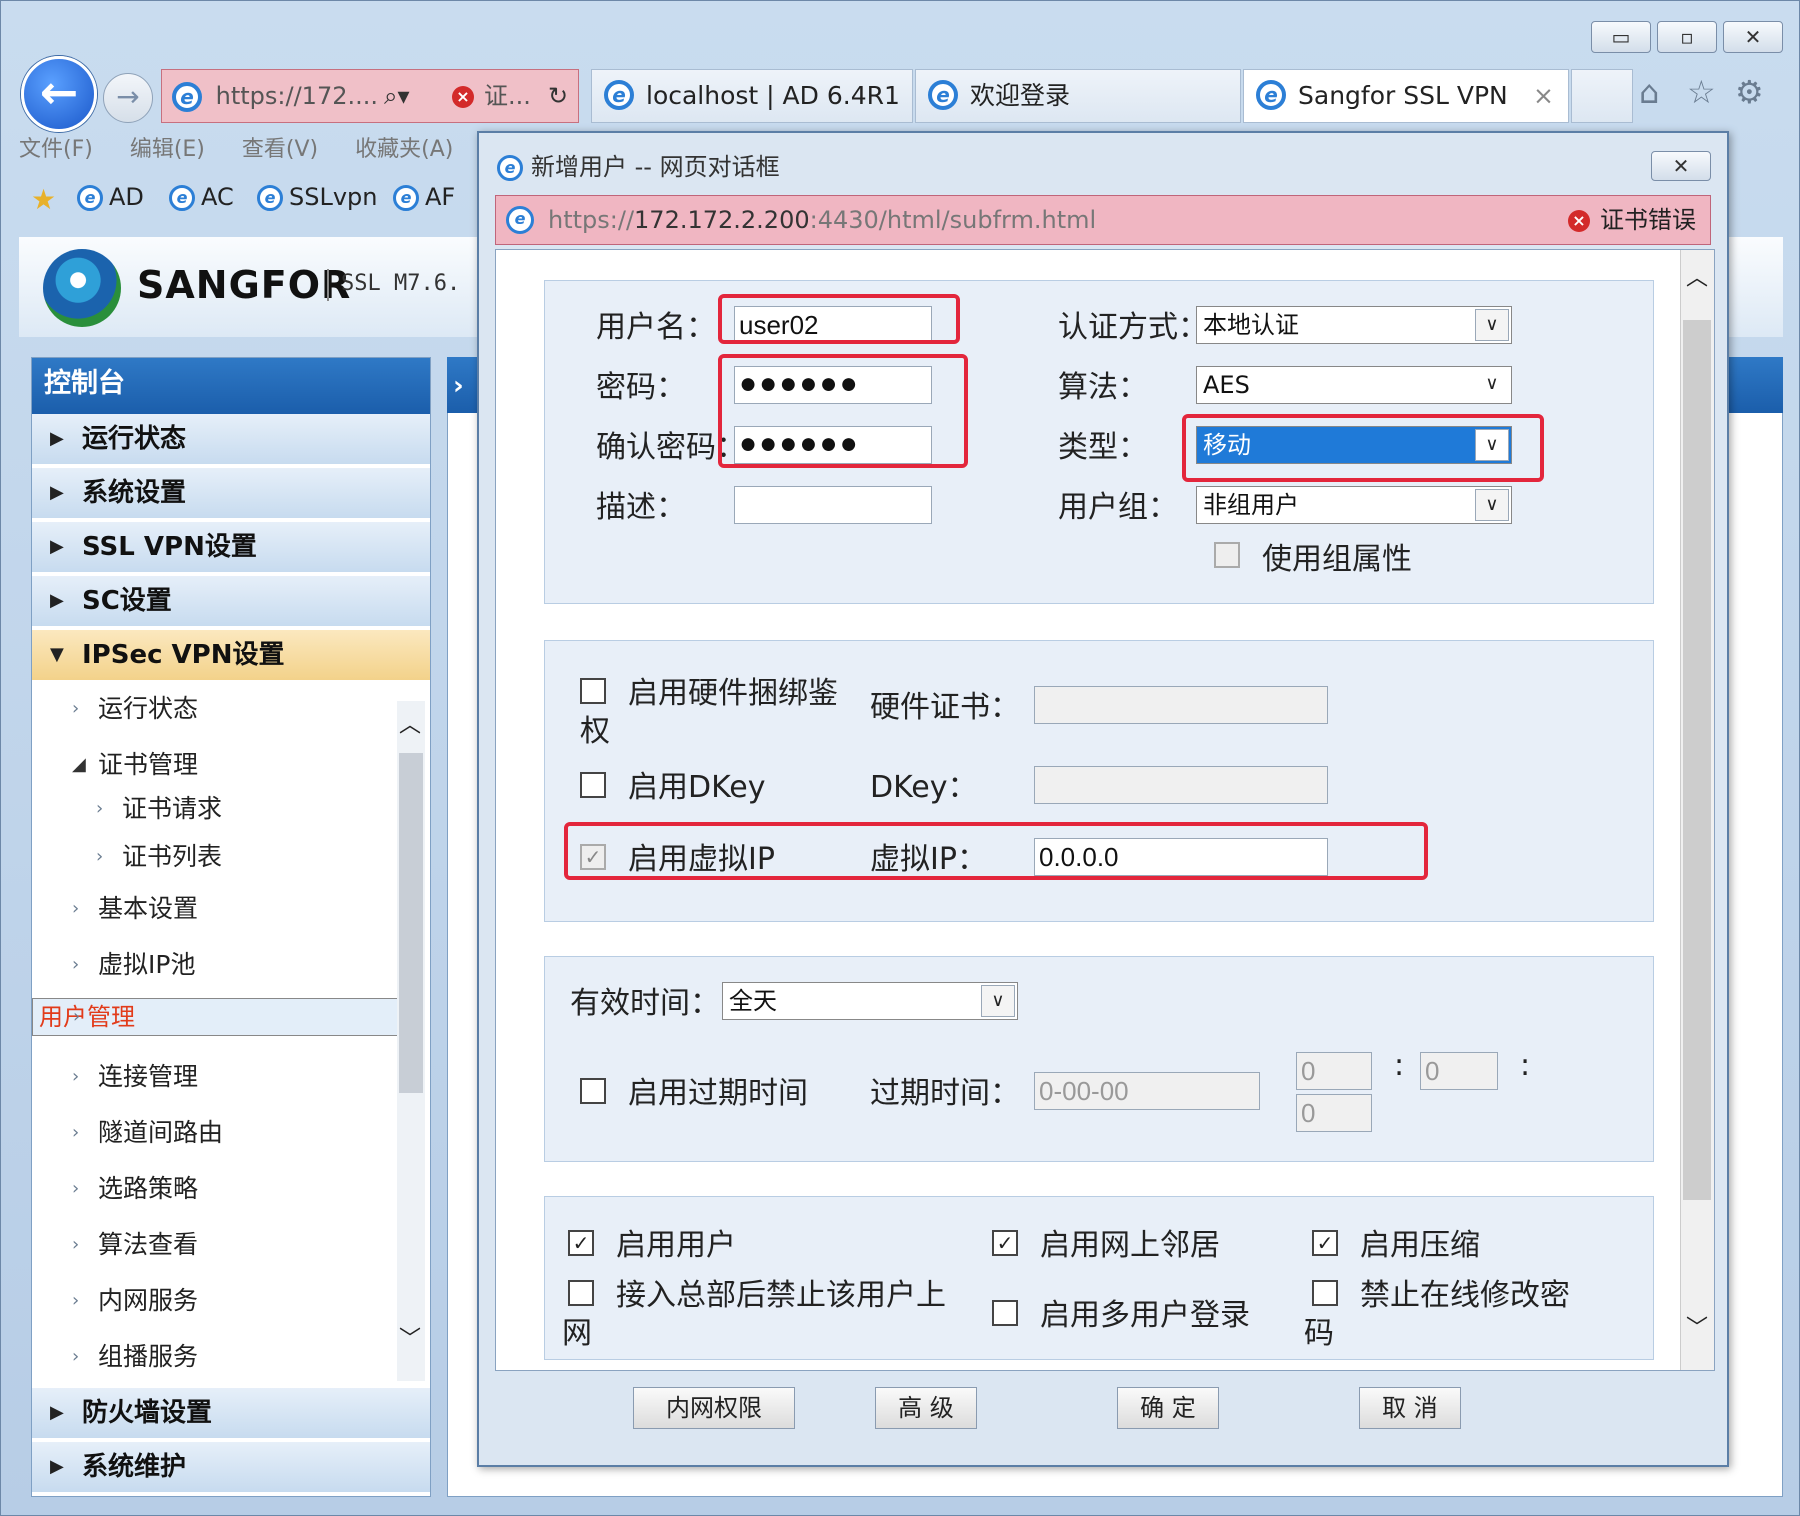  Describe the element at coordinates (1168, 1408) in the screenshot. I see `ok-button: 确 定` at that location.